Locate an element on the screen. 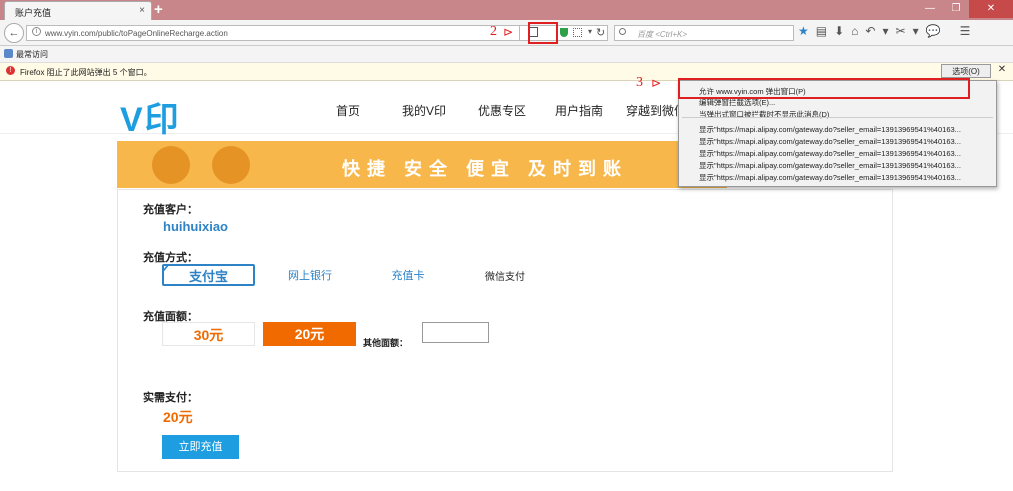 The width and height of the screenshot is (1013, 491). search-icon is located at coordinates (622, 31).